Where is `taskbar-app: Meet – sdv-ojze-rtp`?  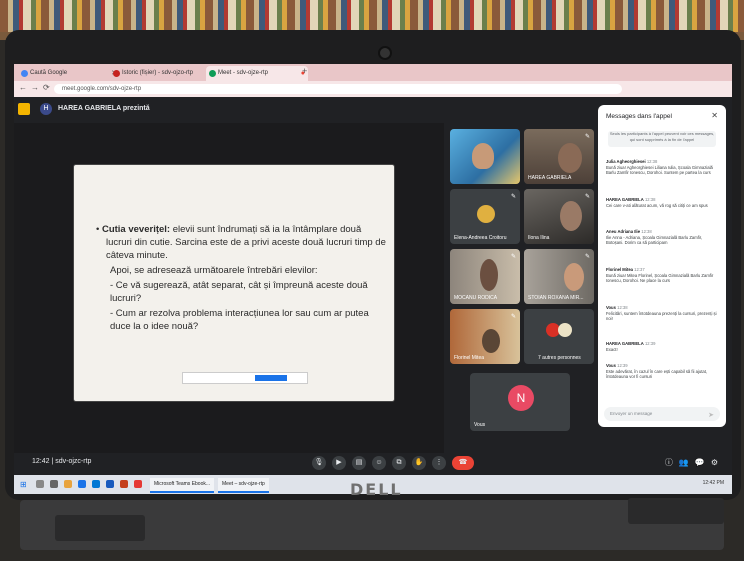 taskbar-app: Meet – sdv-ojze-rtp is located at coordinates (243, 485).